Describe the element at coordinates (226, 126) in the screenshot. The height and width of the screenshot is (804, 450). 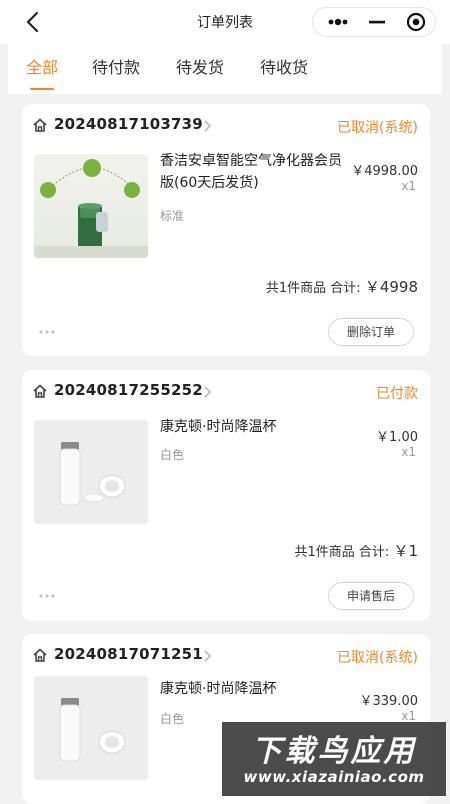
I see `order-header: 20240817103739 已取消(系统)` at that location.